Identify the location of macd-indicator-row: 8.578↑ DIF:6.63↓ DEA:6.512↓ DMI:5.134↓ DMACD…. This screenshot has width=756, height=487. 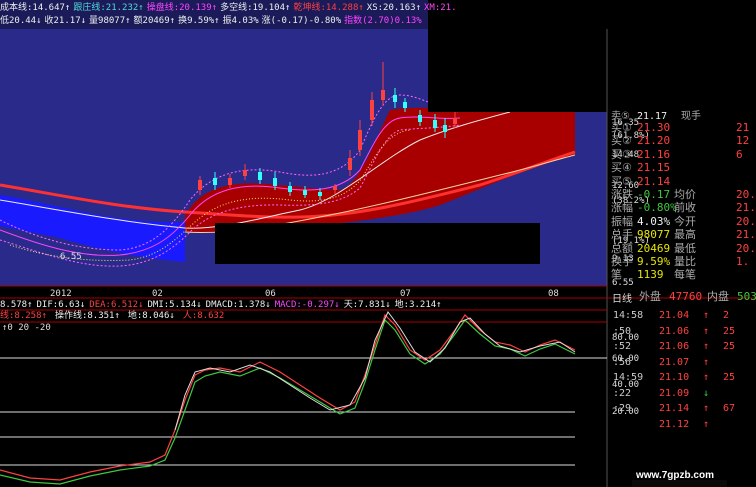
(223, 305).